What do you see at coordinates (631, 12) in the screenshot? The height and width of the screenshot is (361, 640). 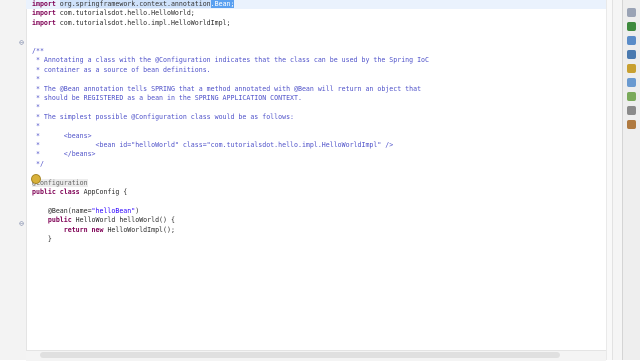 I see `restore-icon` at bounding box center [631, 12].